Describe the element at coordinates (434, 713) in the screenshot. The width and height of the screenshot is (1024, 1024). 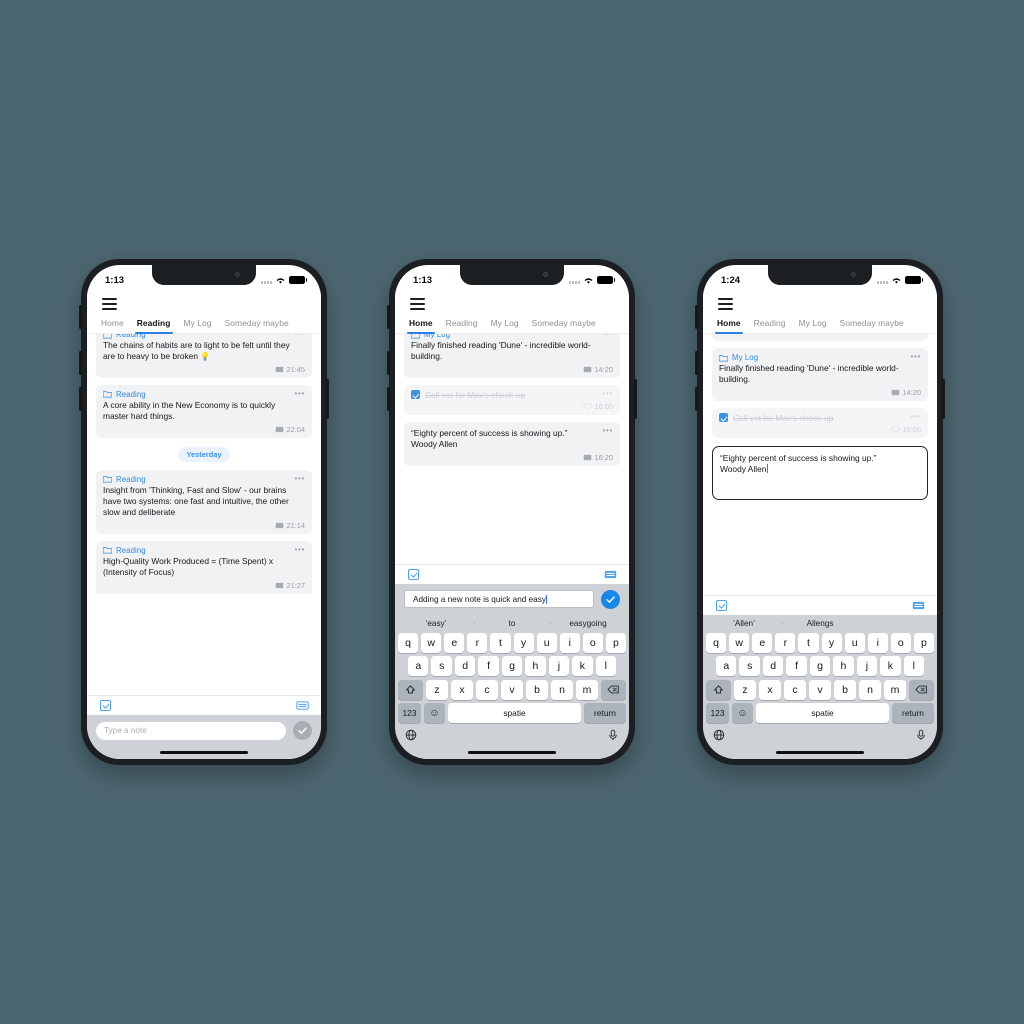
I see `emoji-key: ☺` at that location.